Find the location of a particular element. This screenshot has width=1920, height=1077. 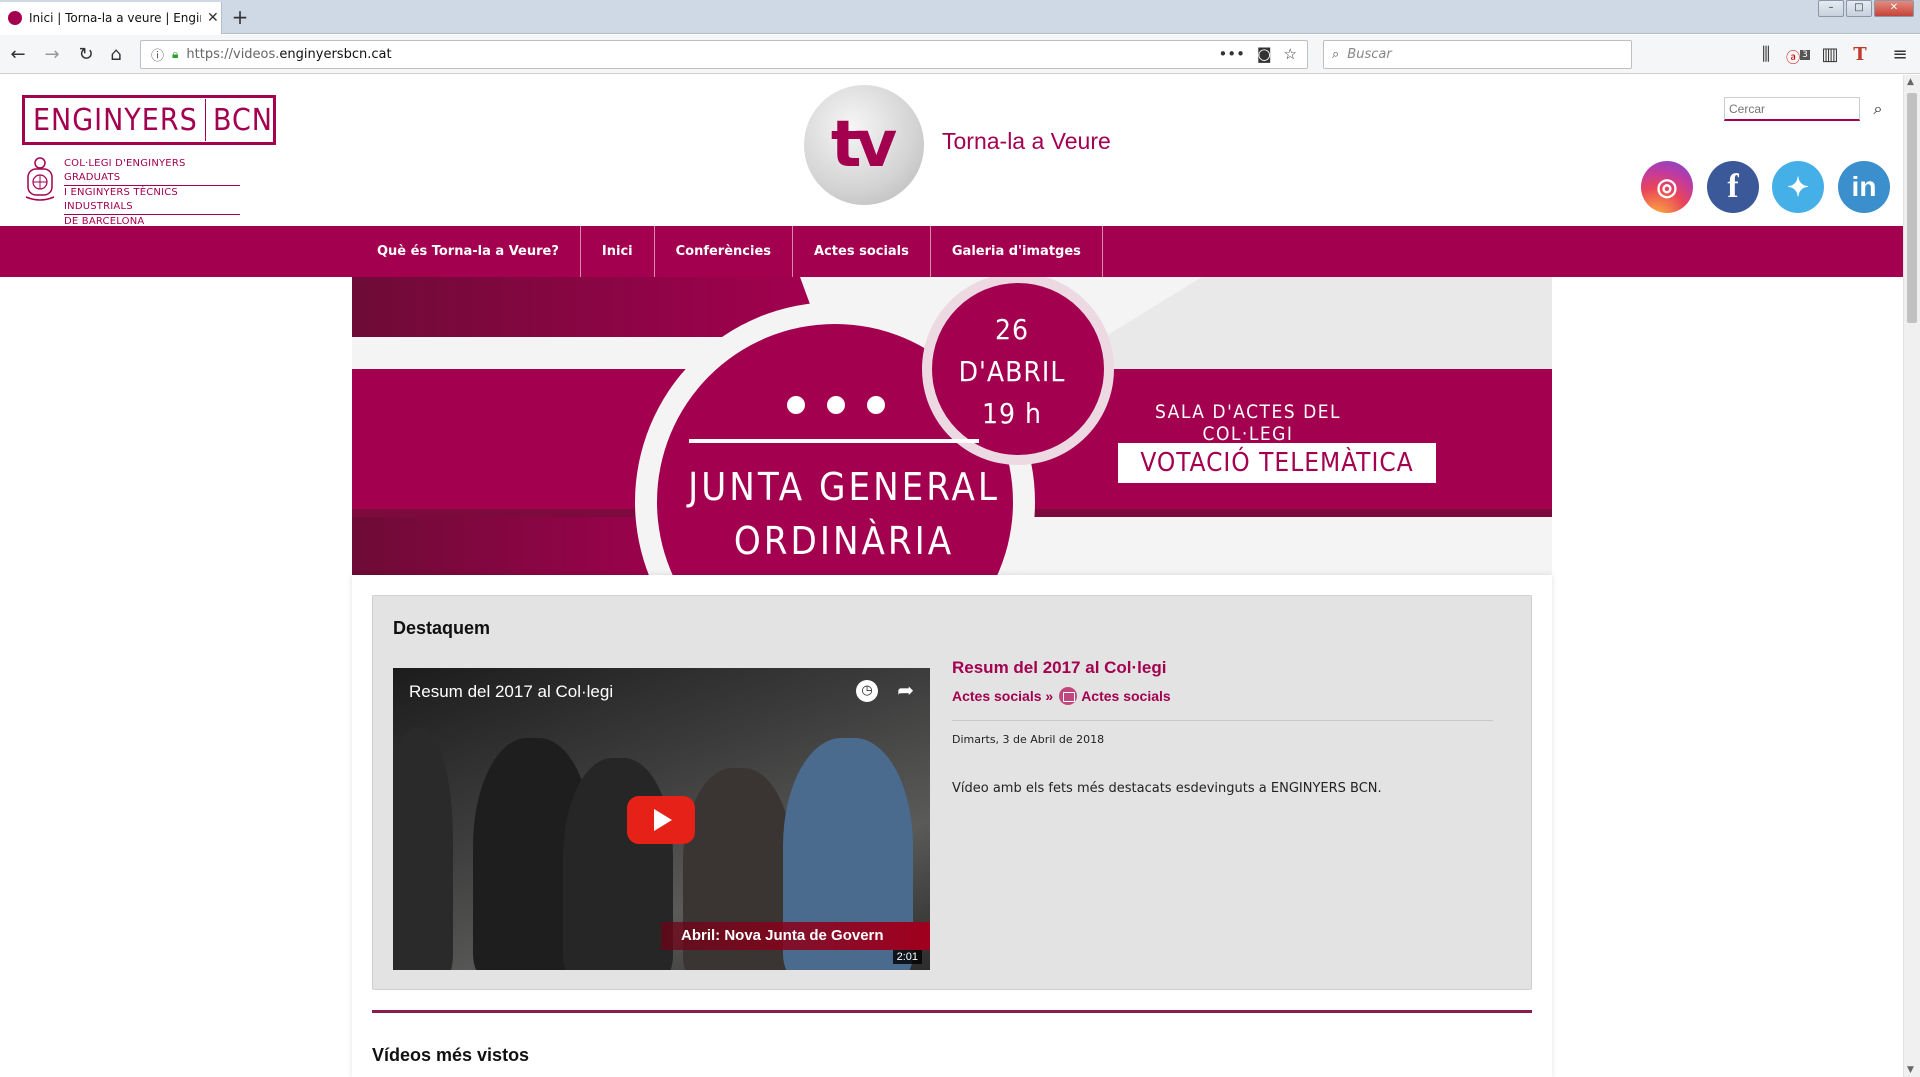

url-domain: enginyersbcn.cat is located at coordinates (335, 54).